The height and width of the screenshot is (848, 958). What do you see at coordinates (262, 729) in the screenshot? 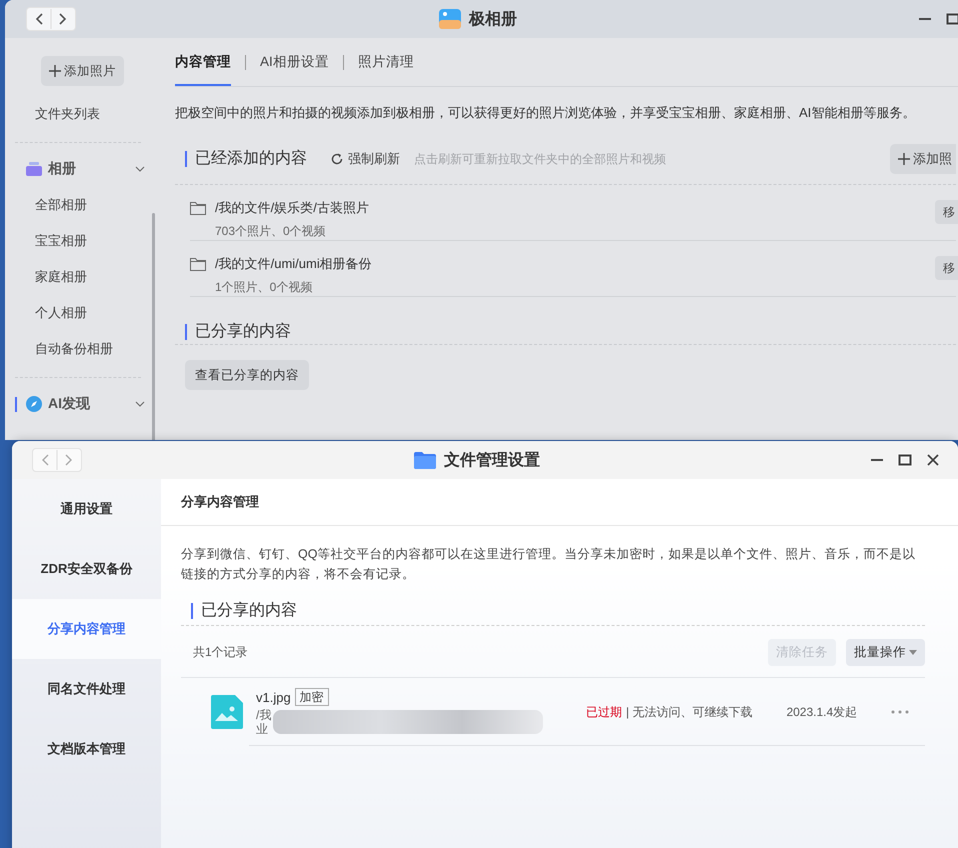
I see `file-path: 业` at bounding box center [262, 729].